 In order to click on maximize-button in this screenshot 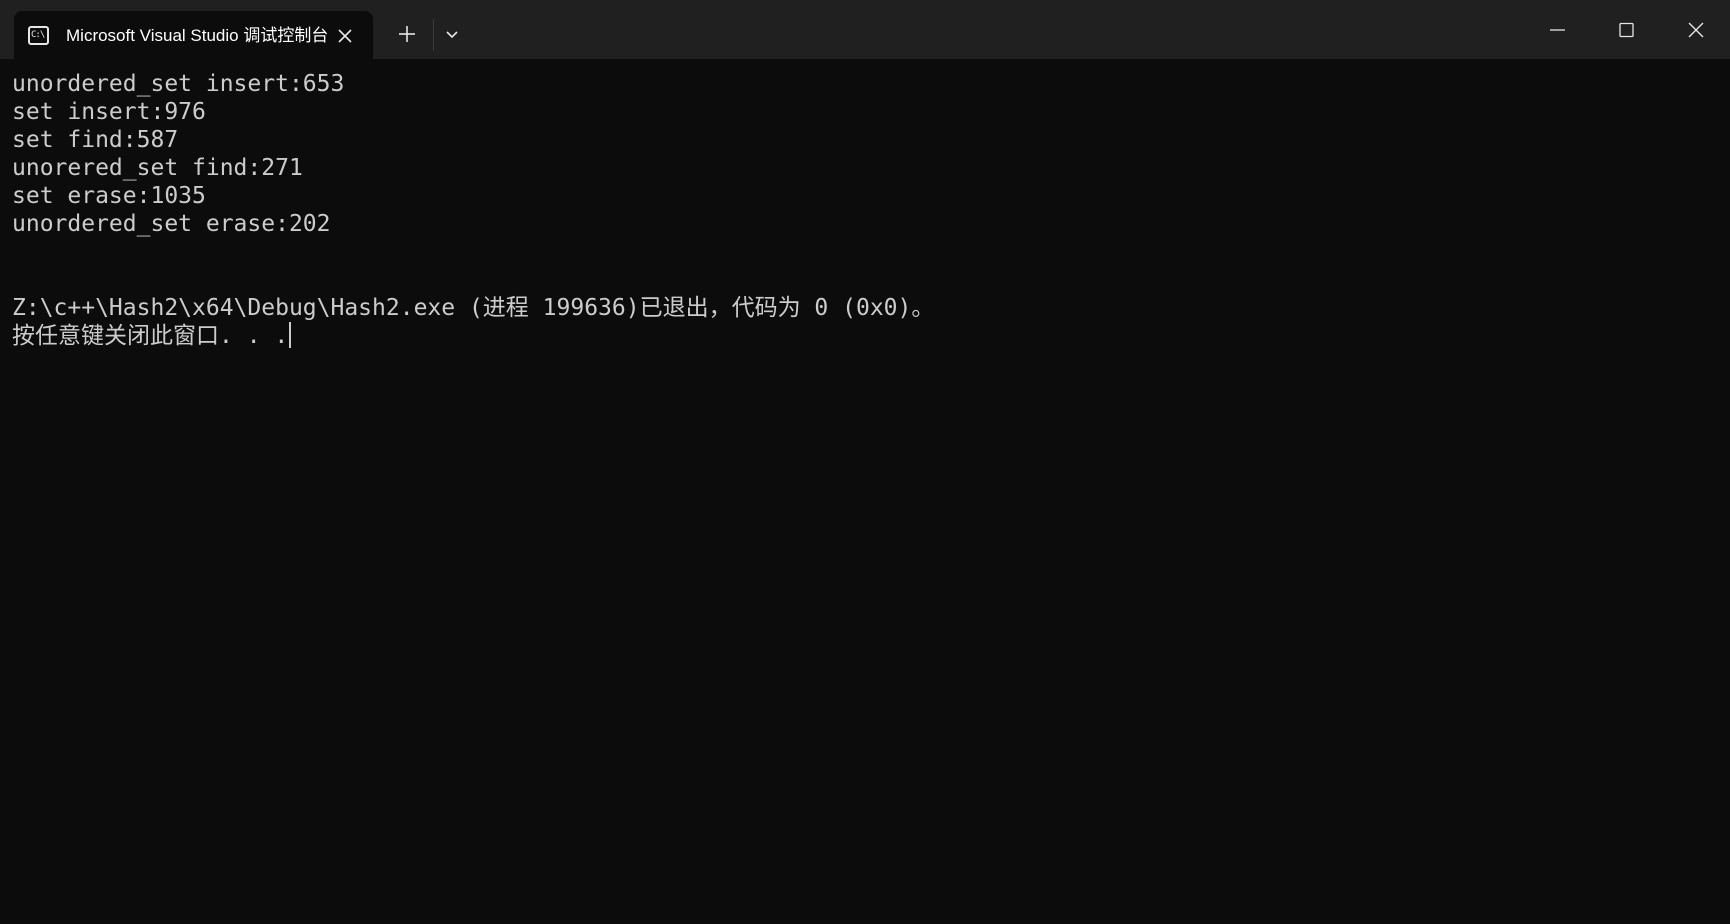, I will do `click(1626, 29)`.